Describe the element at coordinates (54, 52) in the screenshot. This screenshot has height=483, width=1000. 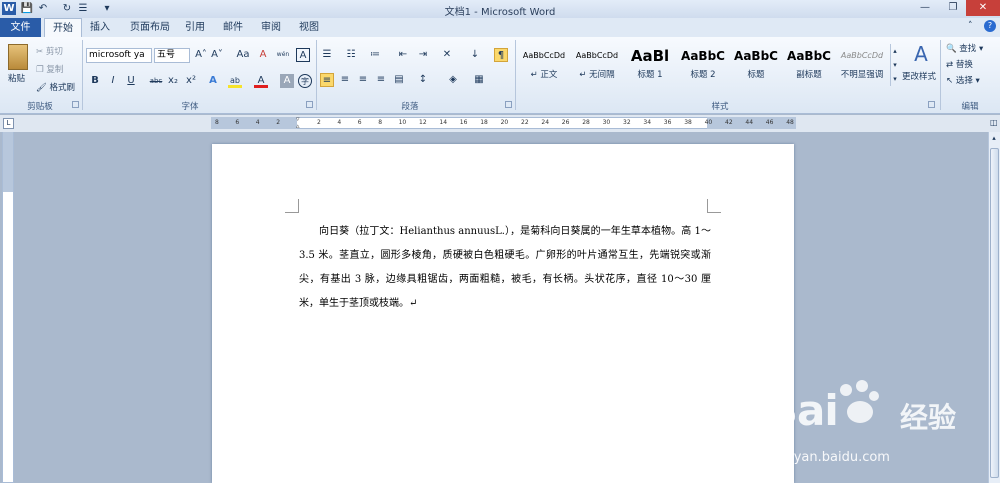
I see `cut-label: 剪切` at that location.